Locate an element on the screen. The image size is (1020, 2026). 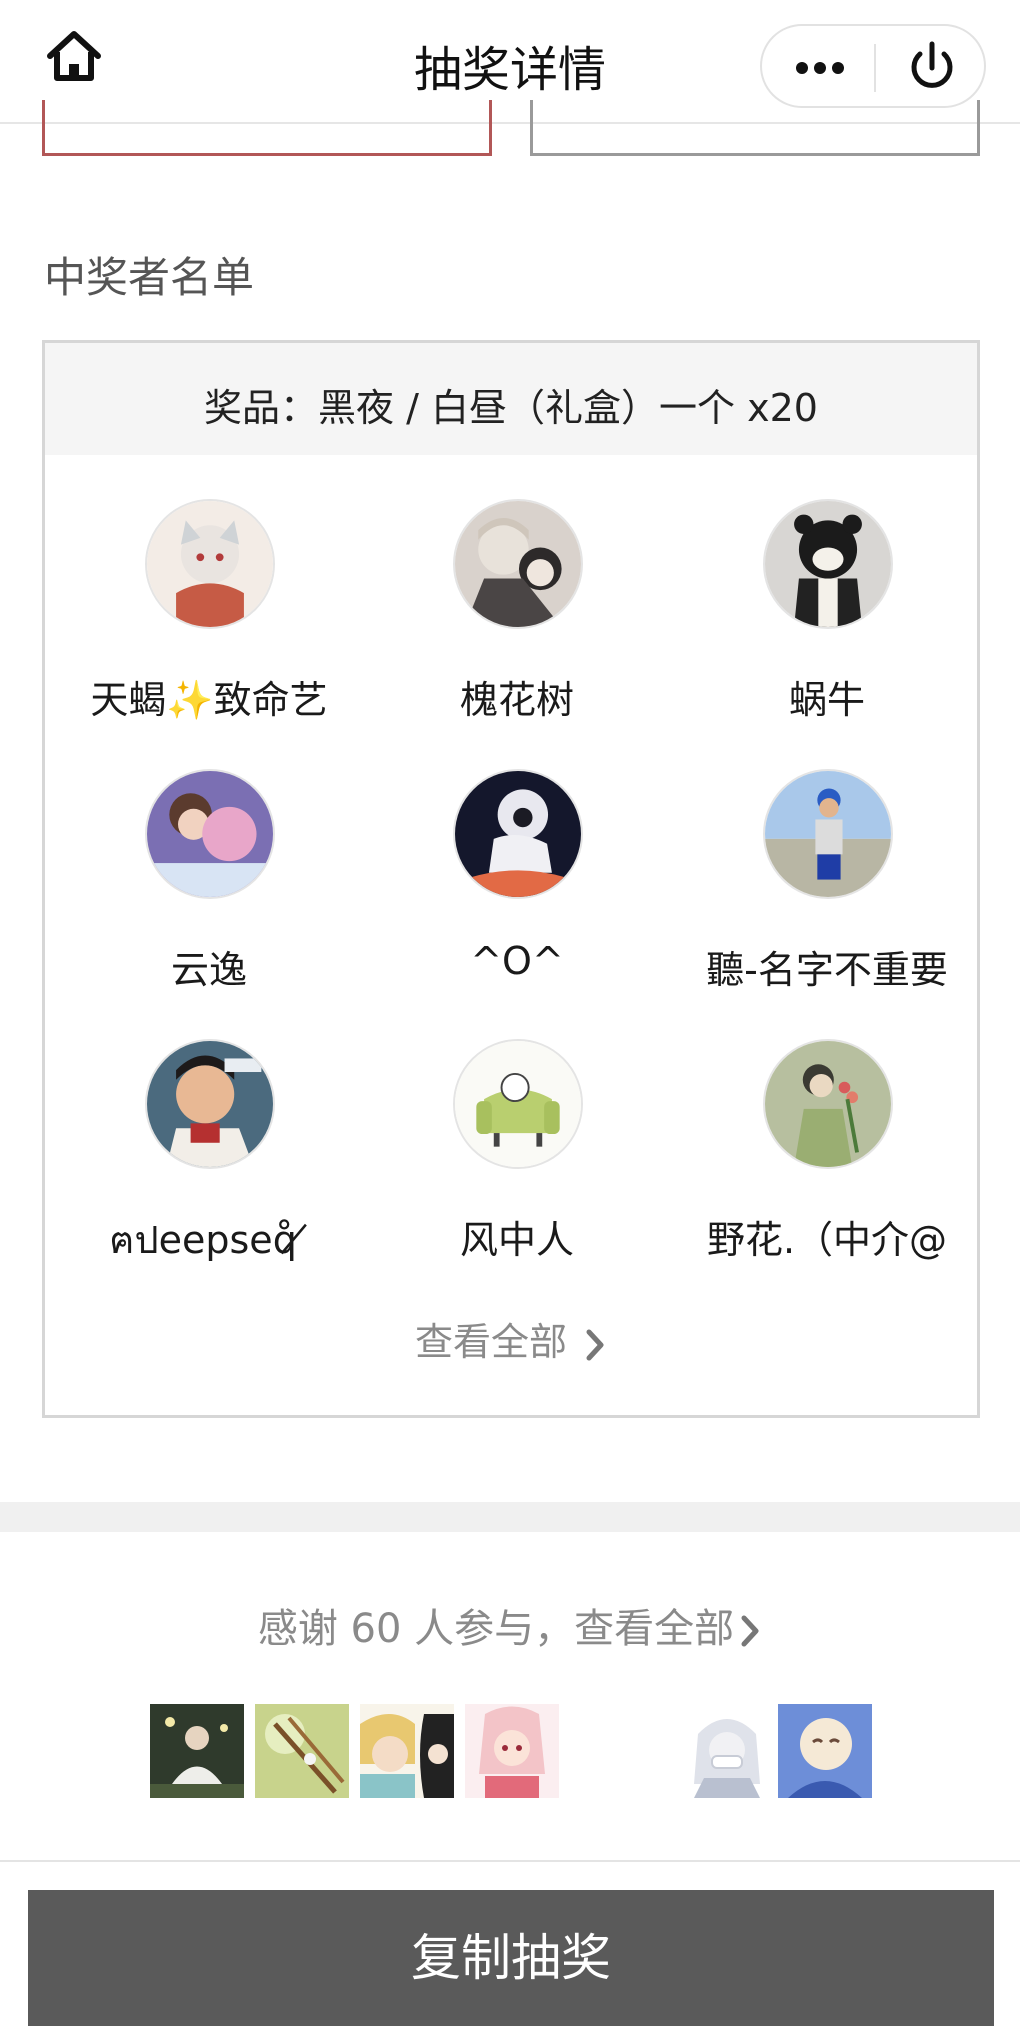
winner-item: 风中人 is located at coordinates (517, 1159).